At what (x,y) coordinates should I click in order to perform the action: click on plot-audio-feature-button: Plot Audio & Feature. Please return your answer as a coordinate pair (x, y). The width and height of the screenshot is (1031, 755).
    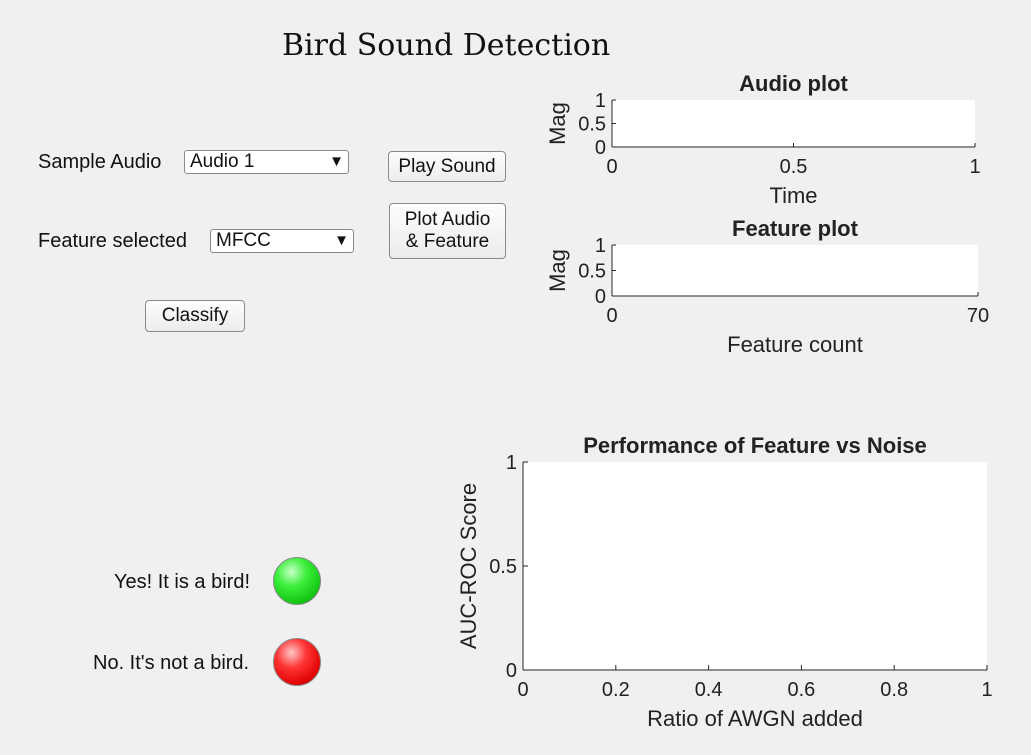
    Looking at the image, I should click on (447, 231).